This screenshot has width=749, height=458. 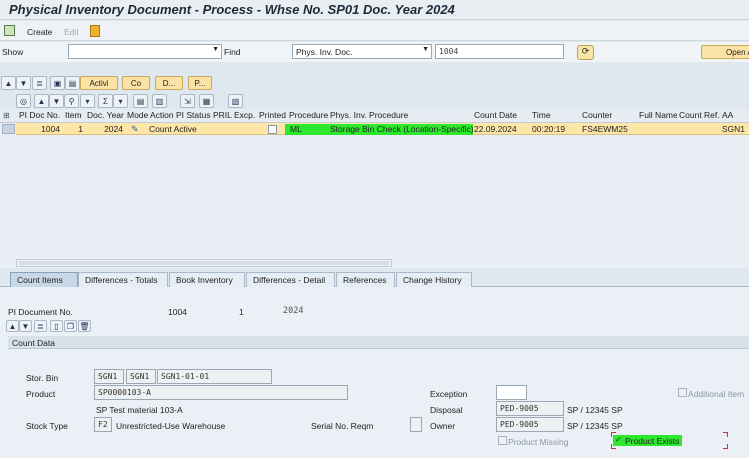 What do you see at coordinates (84, 326) in the screenshot?
I see `delete-icon: 🗑` at bounding box center [84, 326].